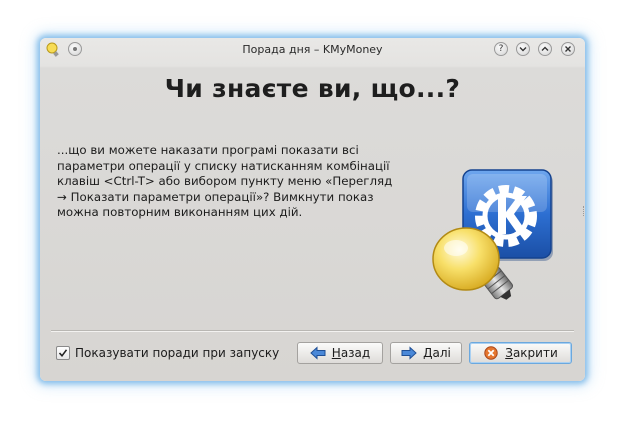 The height and width of the screenshot is (422, 625). I want to click on checkmark-icon, so click(63, 353).